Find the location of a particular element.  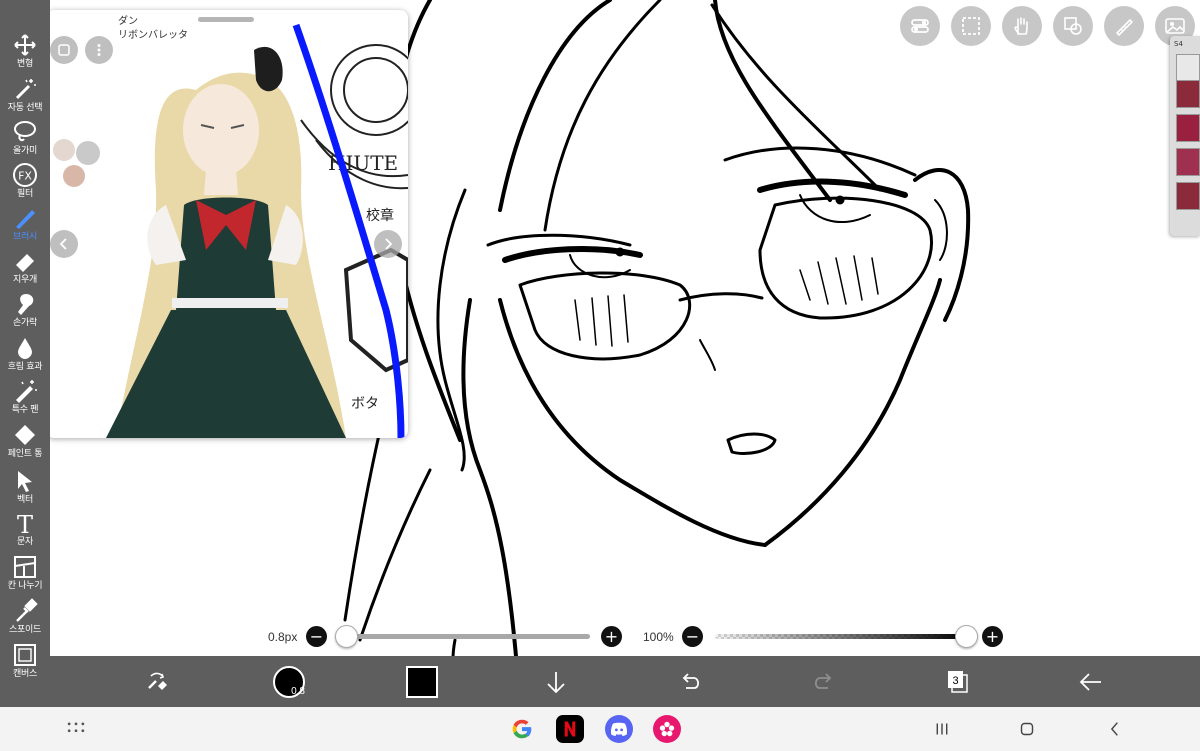

toggle-switch-icon is located at coordinates (920, 26).